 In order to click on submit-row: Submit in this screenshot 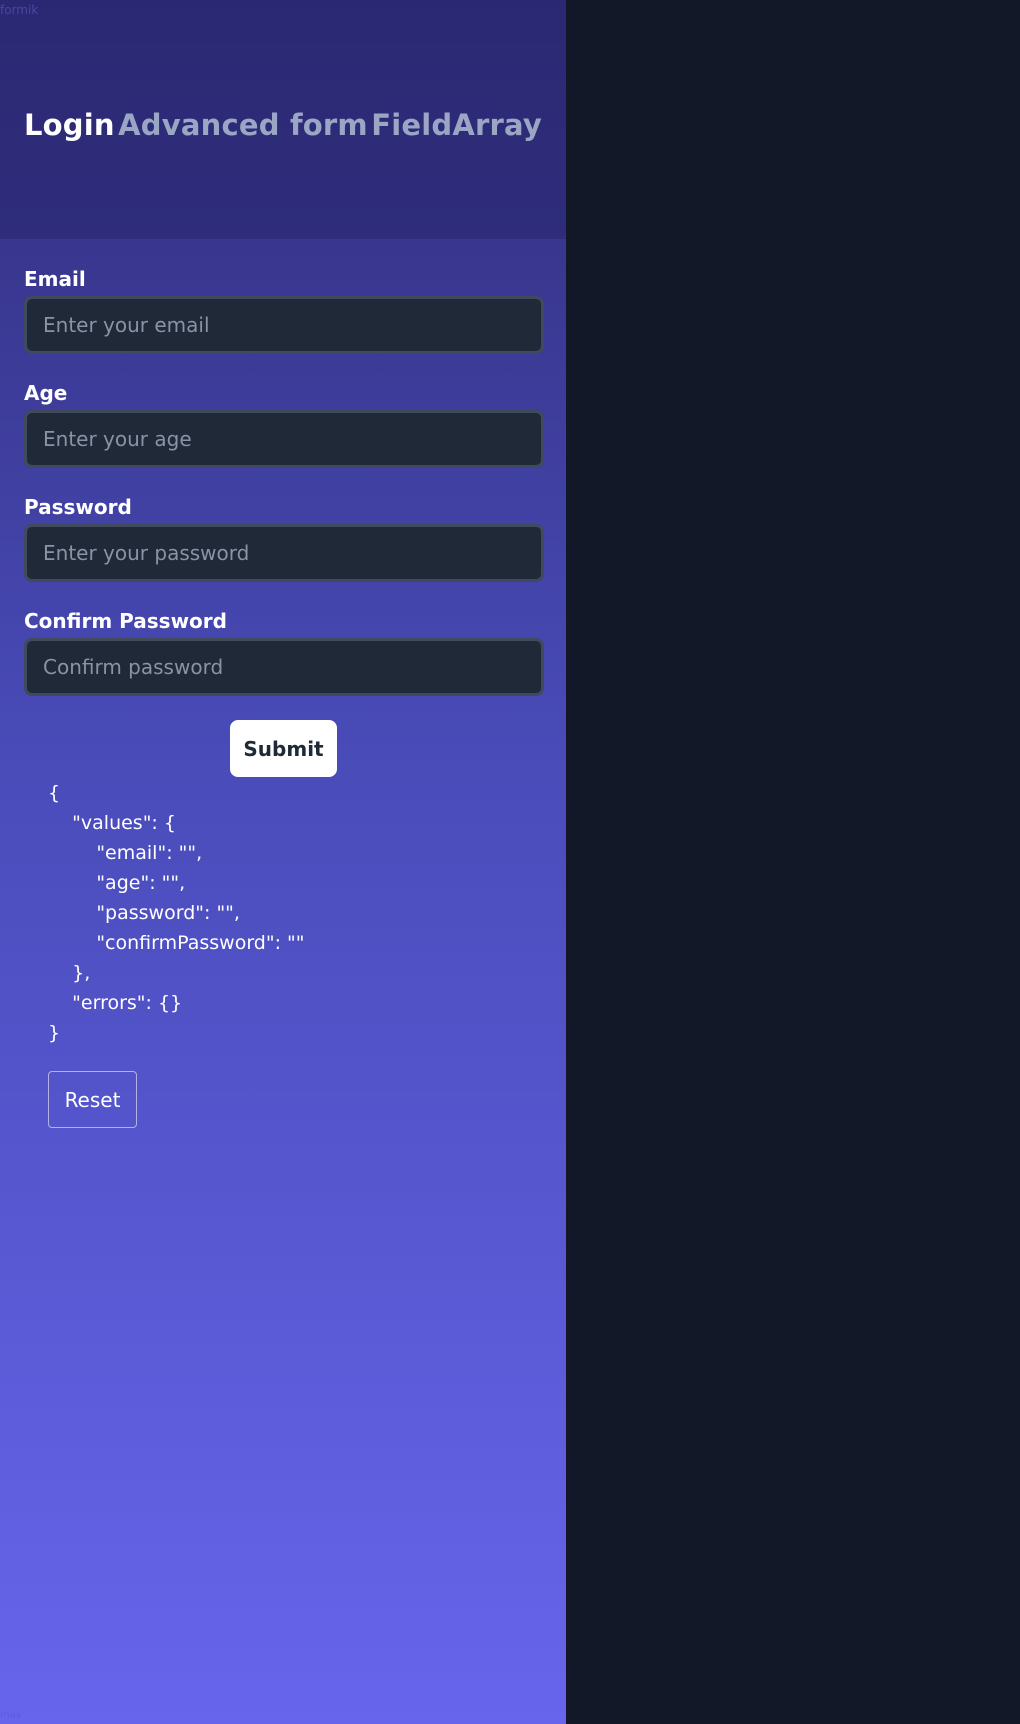, I will do `click(283, 748)`.